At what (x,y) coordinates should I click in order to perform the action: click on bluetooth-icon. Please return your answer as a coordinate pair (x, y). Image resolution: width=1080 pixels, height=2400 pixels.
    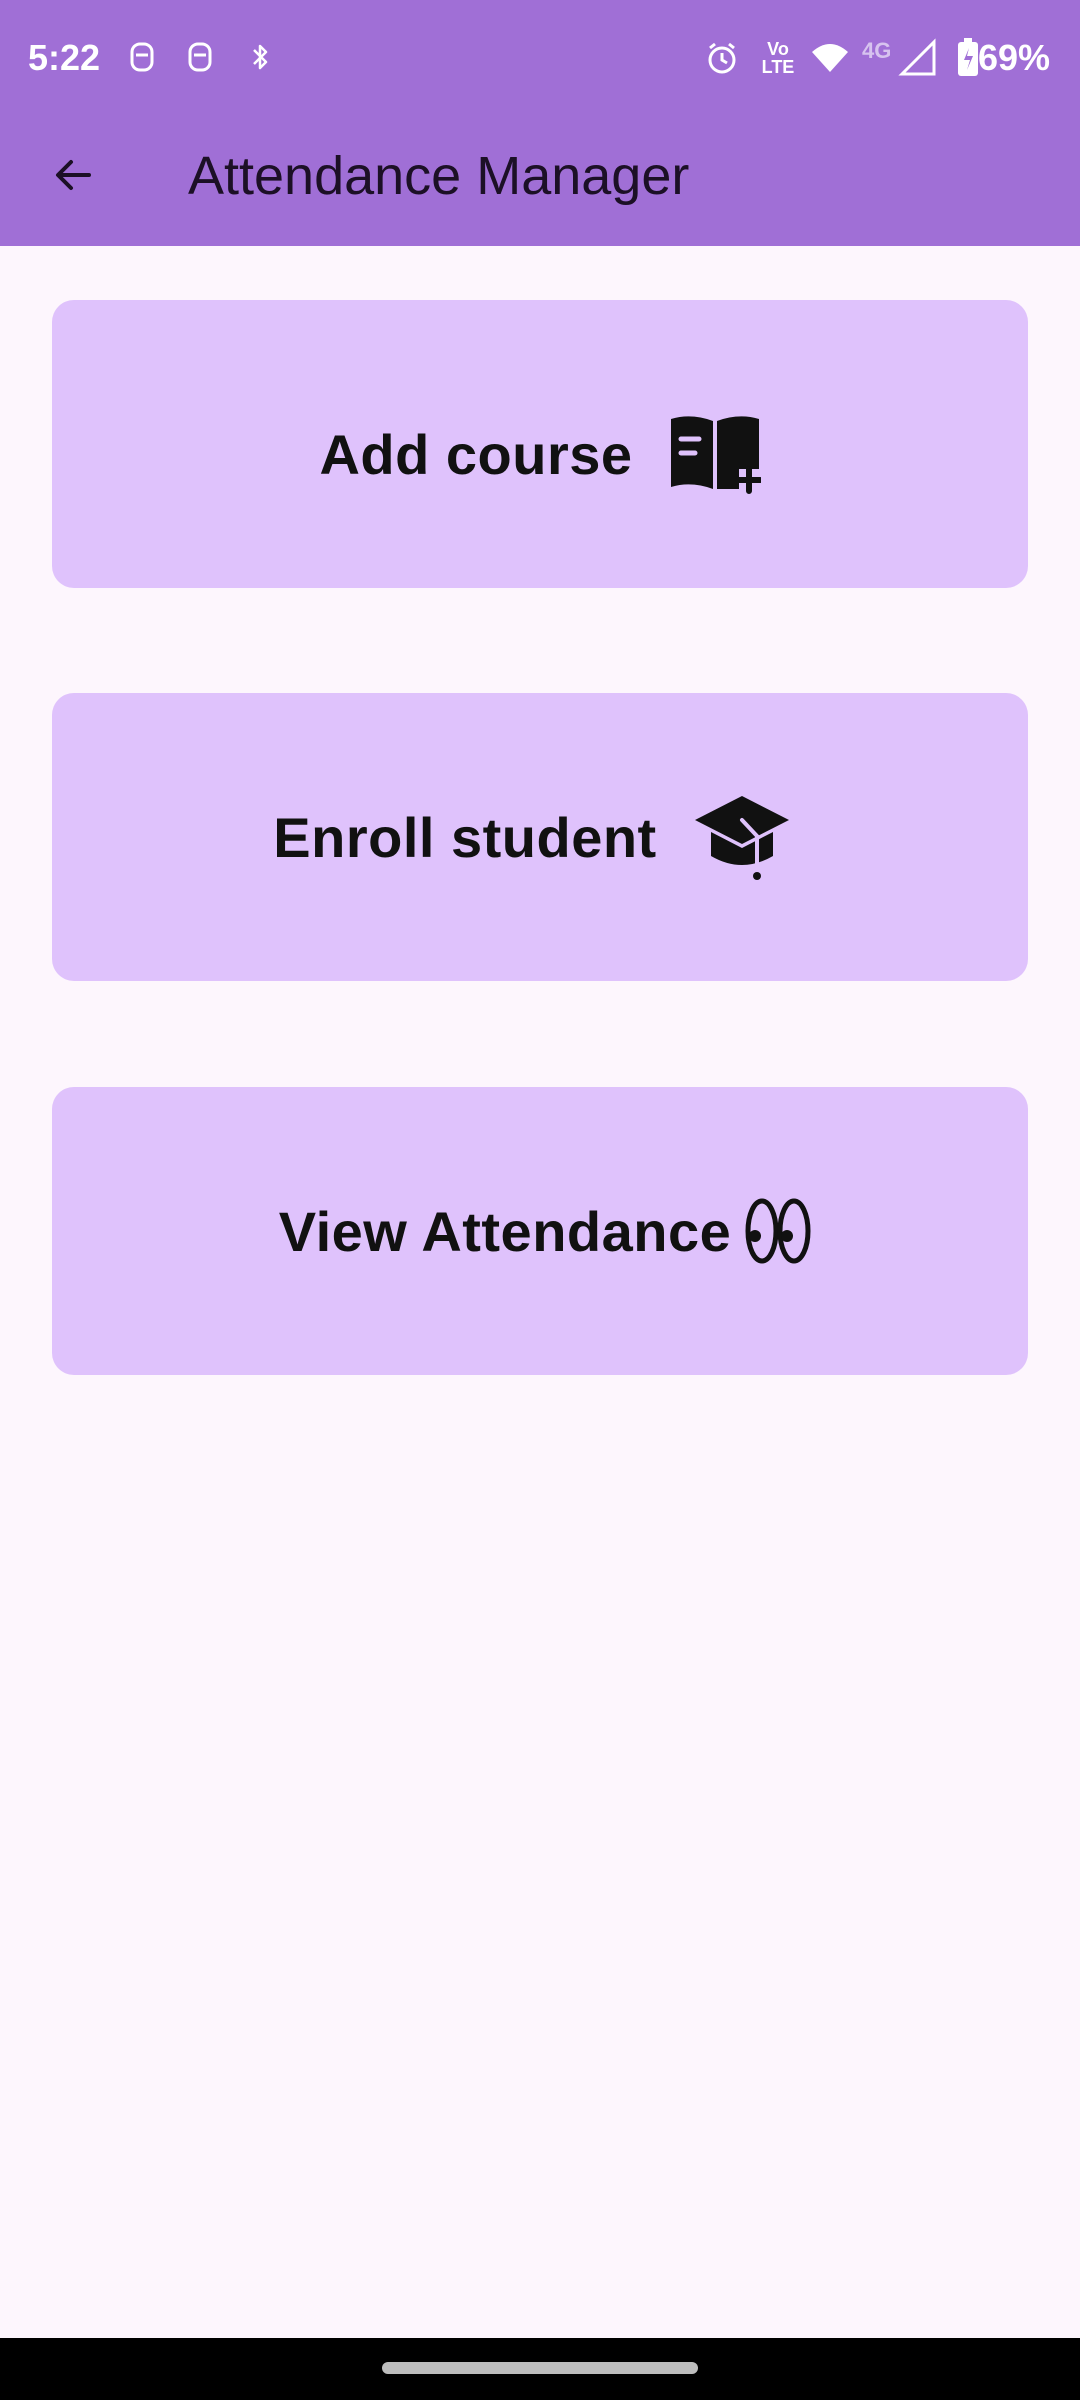
    Looking at the image, I should click on (260, 58).